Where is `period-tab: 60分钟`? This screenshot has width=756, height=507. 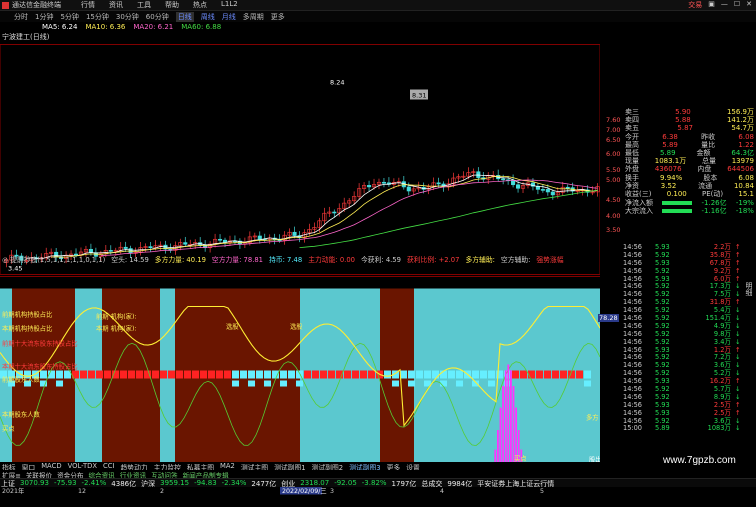 period-tab: 60分钟 is located at coordinates (157, 17).